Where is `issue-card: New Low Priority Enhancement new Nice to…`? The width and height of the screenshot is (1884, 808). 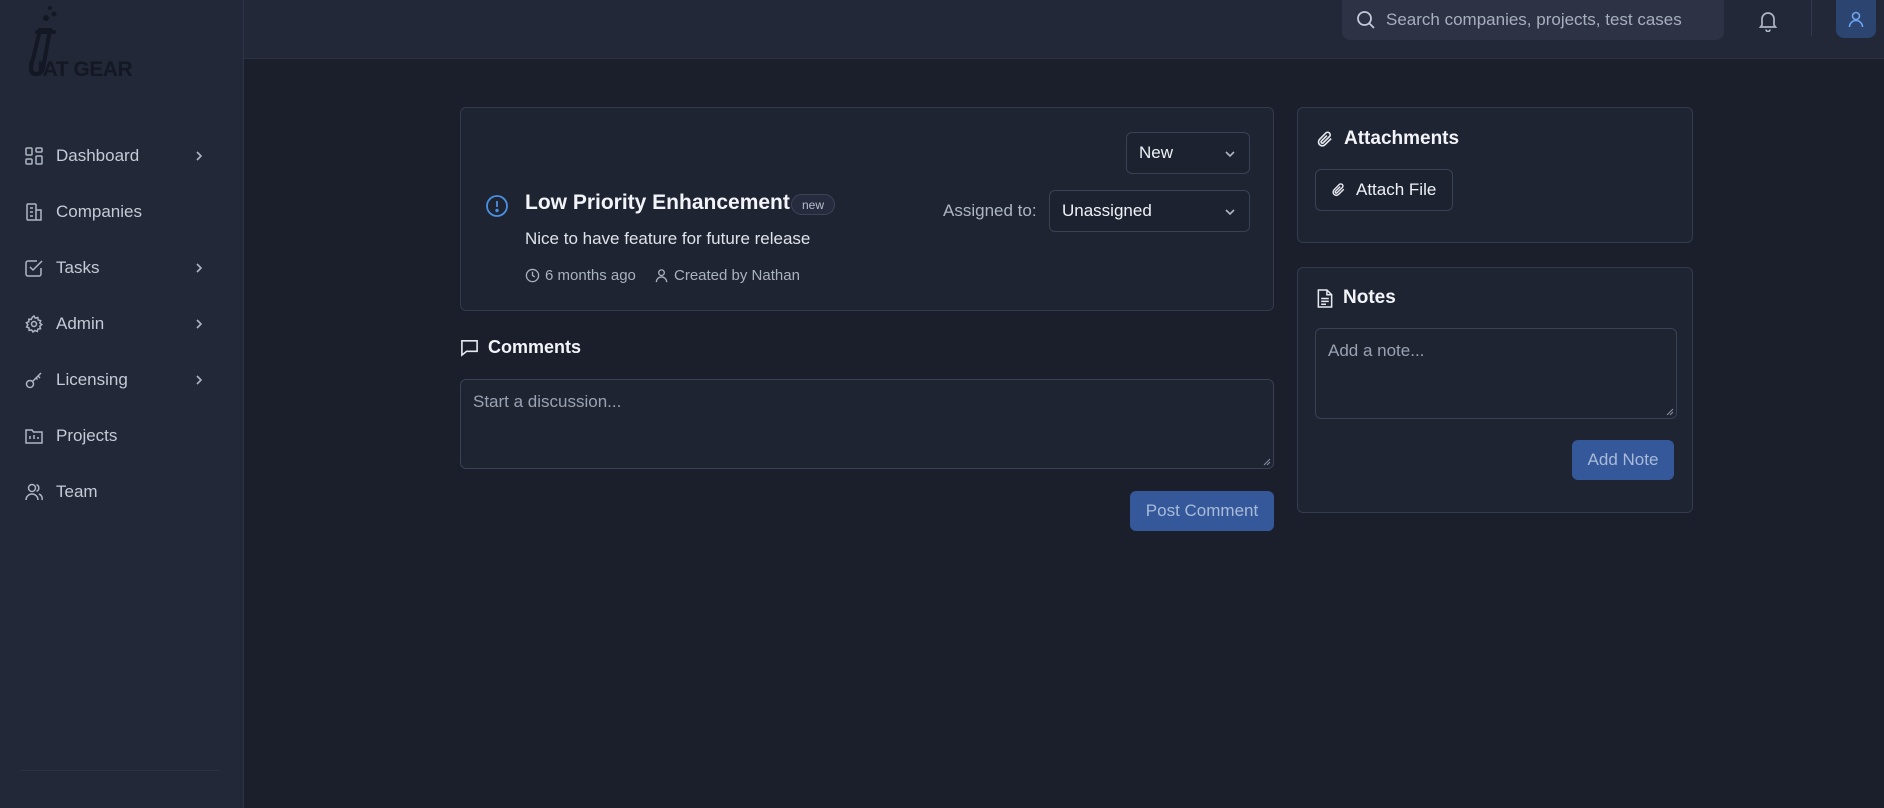
issue-card: New Low Priority Enhancement new Nice to… is located at coordinates (867, 209).